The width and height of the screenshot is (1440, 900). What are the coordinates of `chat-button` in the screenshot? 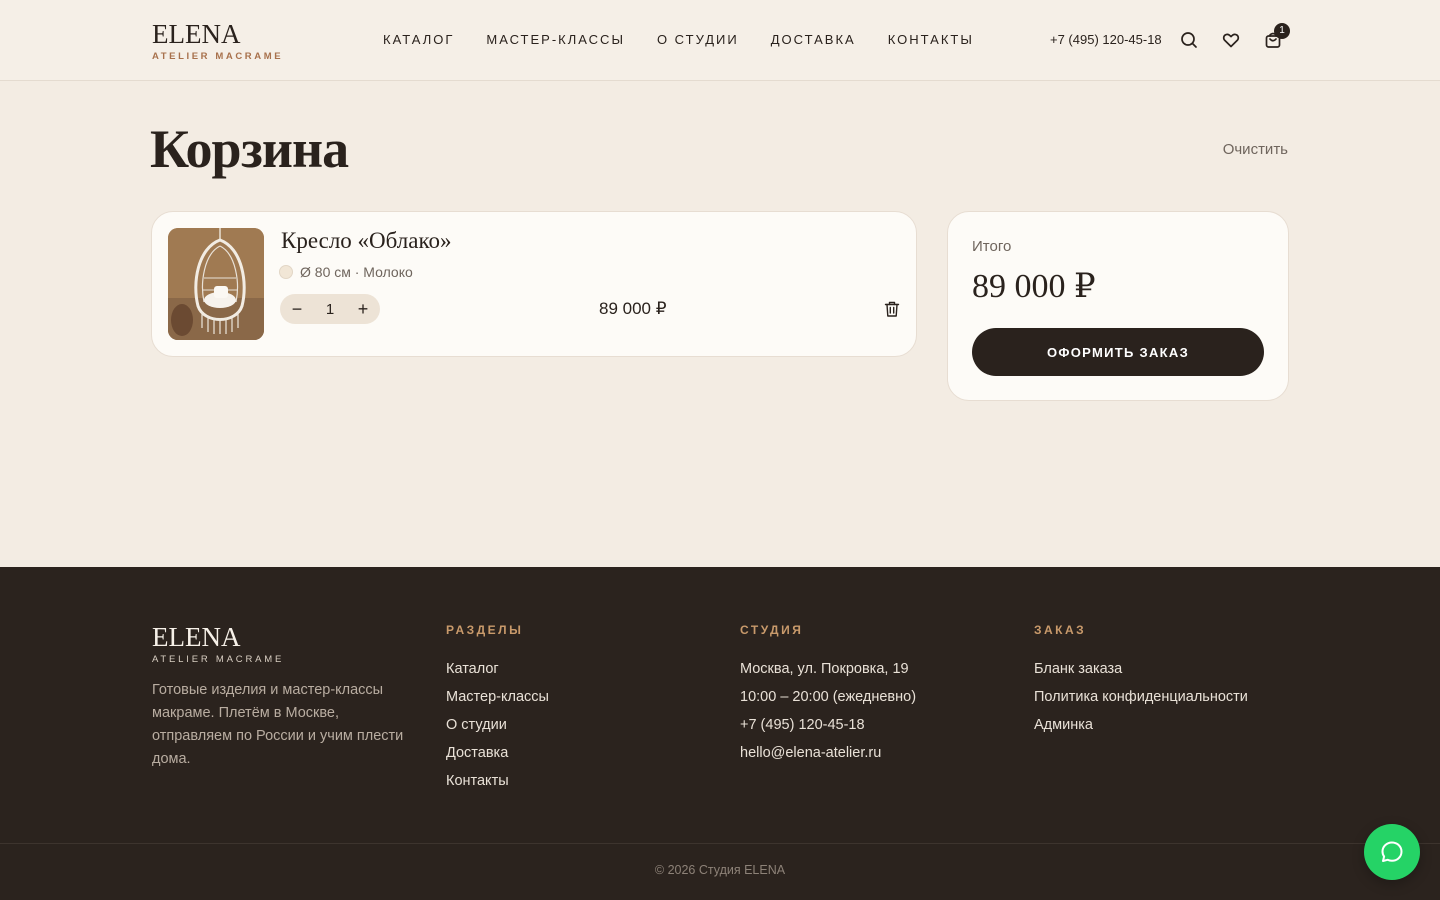 It's located at (1392, 852).